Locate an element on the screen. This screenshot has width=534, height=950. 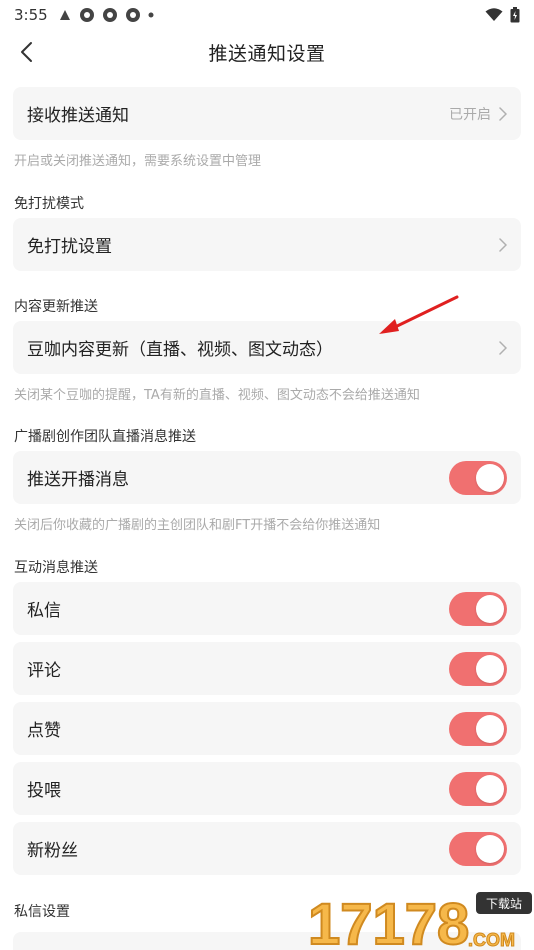
dnd-settings-label: 免打扰设置 is located at coordinates (69, 247).